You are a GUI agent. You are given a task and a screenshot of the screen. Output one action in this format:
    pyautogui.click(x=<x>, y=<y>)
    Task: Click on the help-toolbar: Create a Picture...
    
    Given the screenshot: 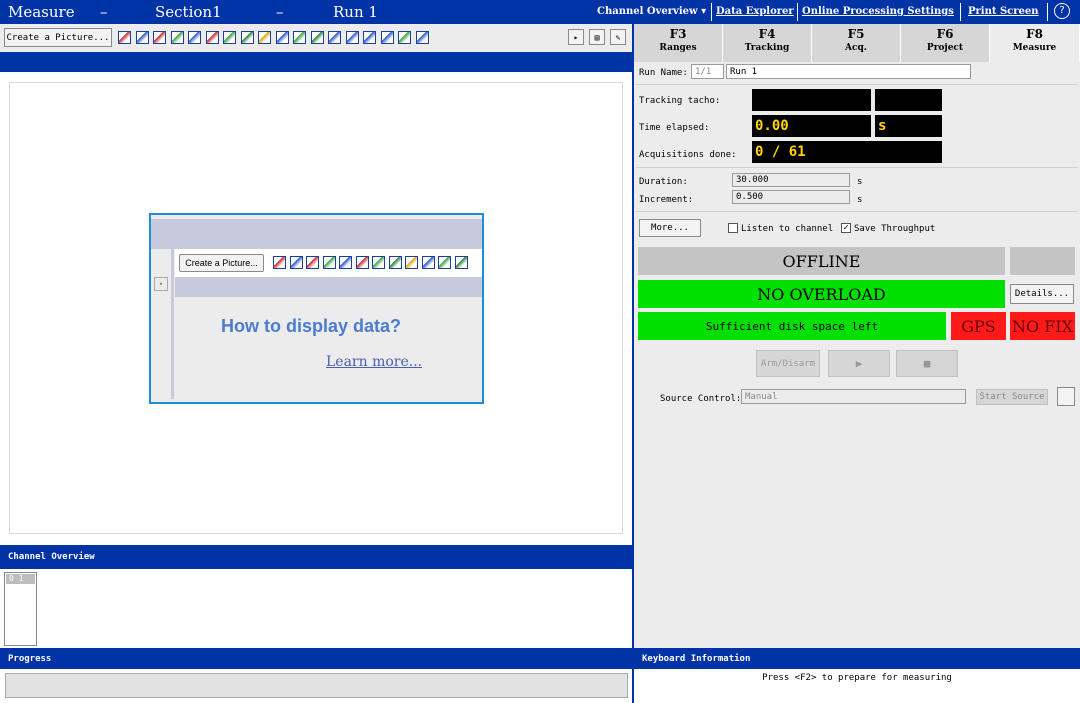 What is the action you would take?
    pyautogui.click(x=328, y=263)
    